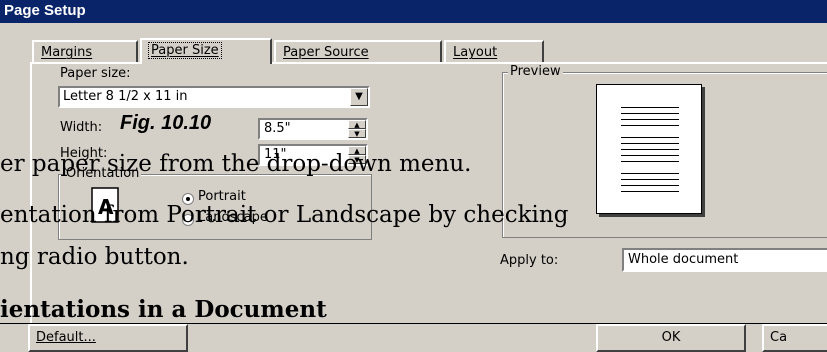  I want to click on tab-paper-size: Paper Size, so click(206, 51).